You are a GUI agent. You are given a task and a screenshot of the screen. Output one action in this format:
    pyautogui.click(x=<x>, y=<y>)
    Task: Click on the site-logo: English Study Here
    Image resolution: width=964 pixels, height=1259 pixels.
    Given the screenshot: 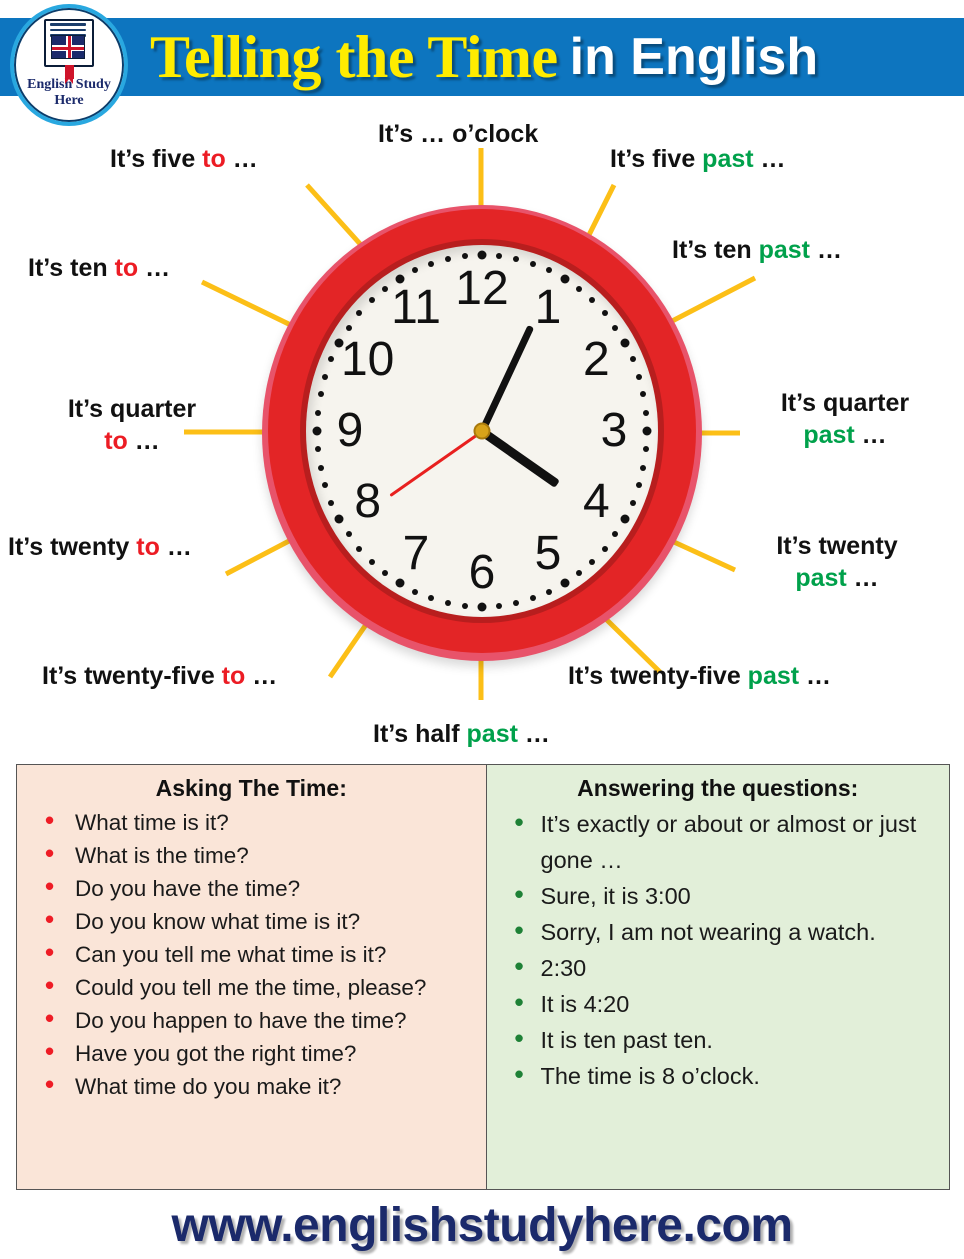 What is the action you would take?
    pyautogui.click(x=69, y=65)
    